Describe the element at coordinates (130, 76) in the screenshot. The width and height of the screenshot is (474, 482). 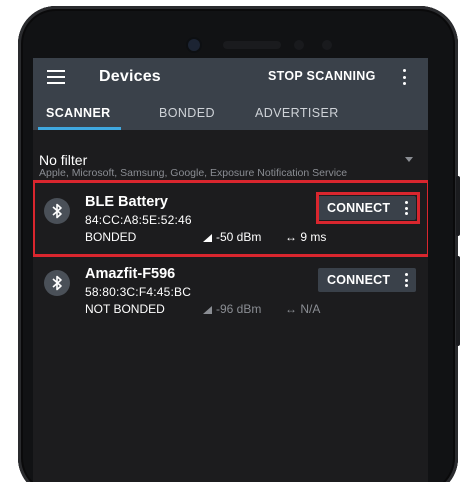
I see `page-title: Devices` at that location.